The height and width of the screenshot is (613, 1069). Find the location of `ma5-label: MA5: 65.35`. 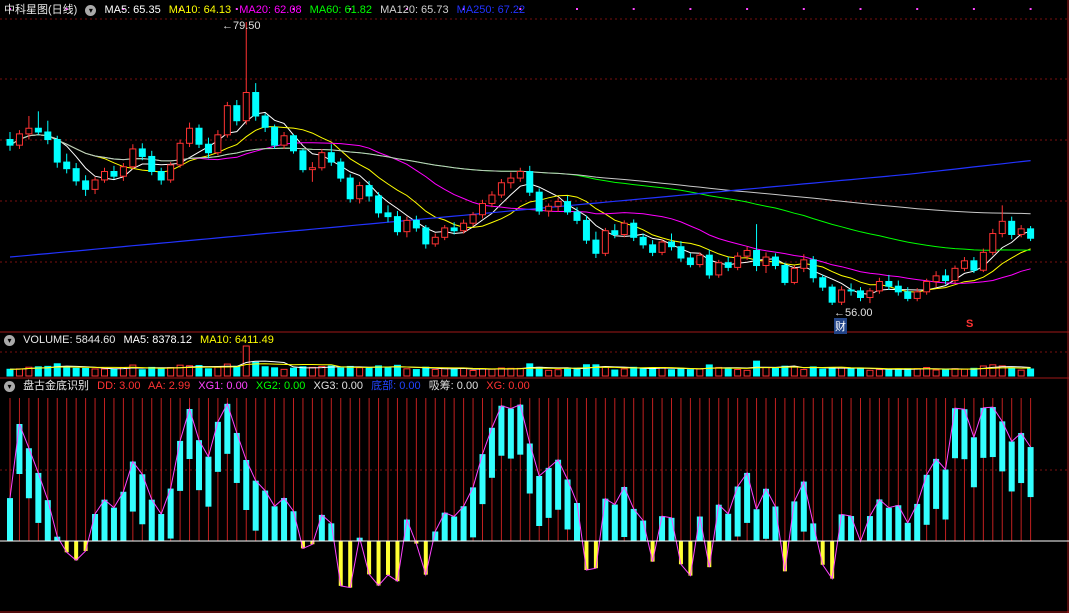

ma5-label: MA5: 65.35 is located at coordinates (132, 10).